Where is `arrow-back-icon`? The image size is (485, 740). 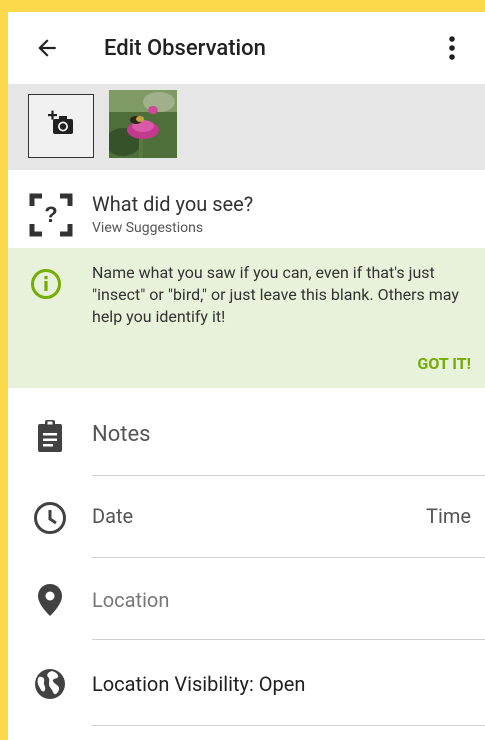 arrow-back-icon is located at coordinates (47, 48).